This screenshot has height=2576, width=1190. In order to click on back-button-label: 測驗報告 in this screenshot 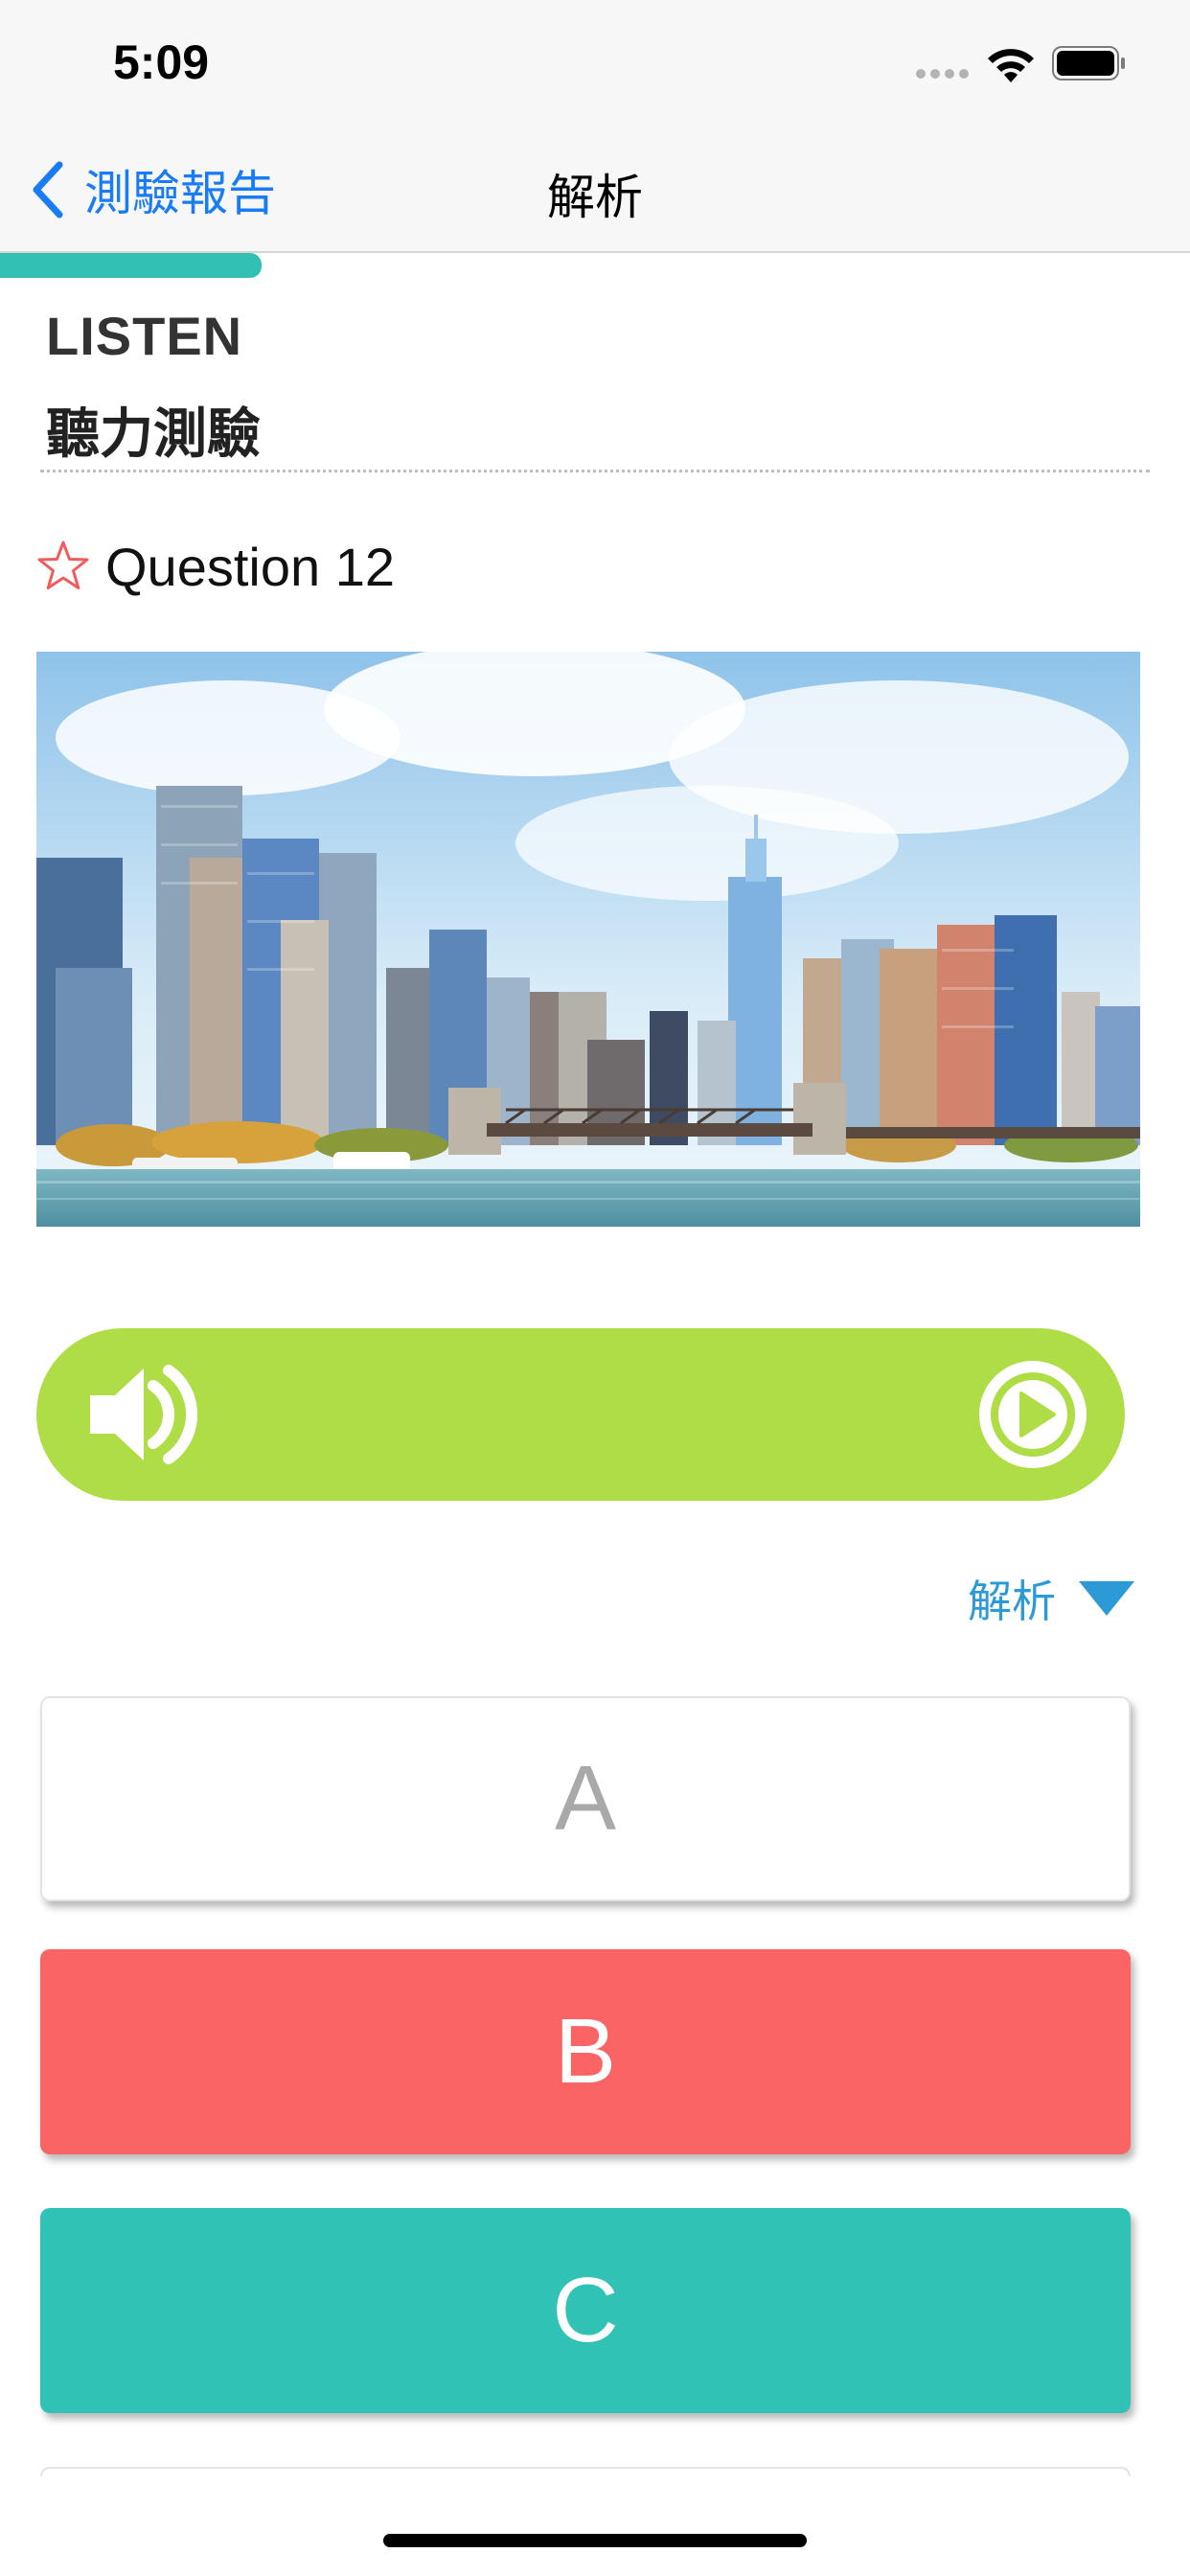, I will do `click(180, 193)`.